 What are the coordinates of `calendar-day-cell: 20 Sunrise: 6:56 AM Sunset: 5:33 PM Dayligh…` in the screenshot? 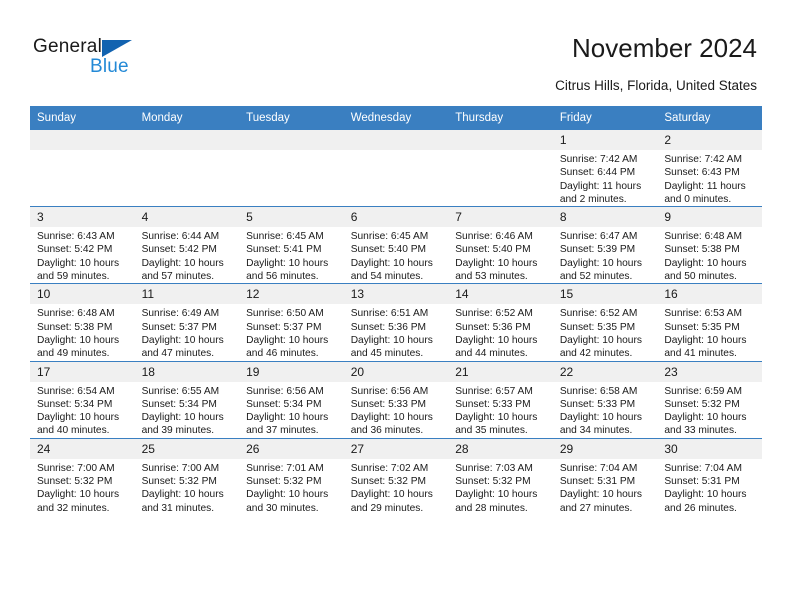 It's located at (396, 399).